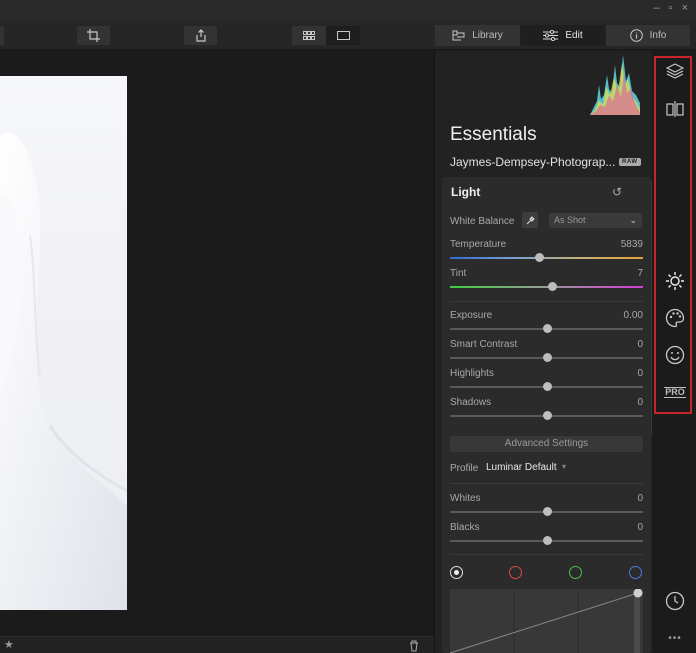 Image resolution: width=696 pixels, height=653 pixels. I want to click on history-icon, so click(675, 601).